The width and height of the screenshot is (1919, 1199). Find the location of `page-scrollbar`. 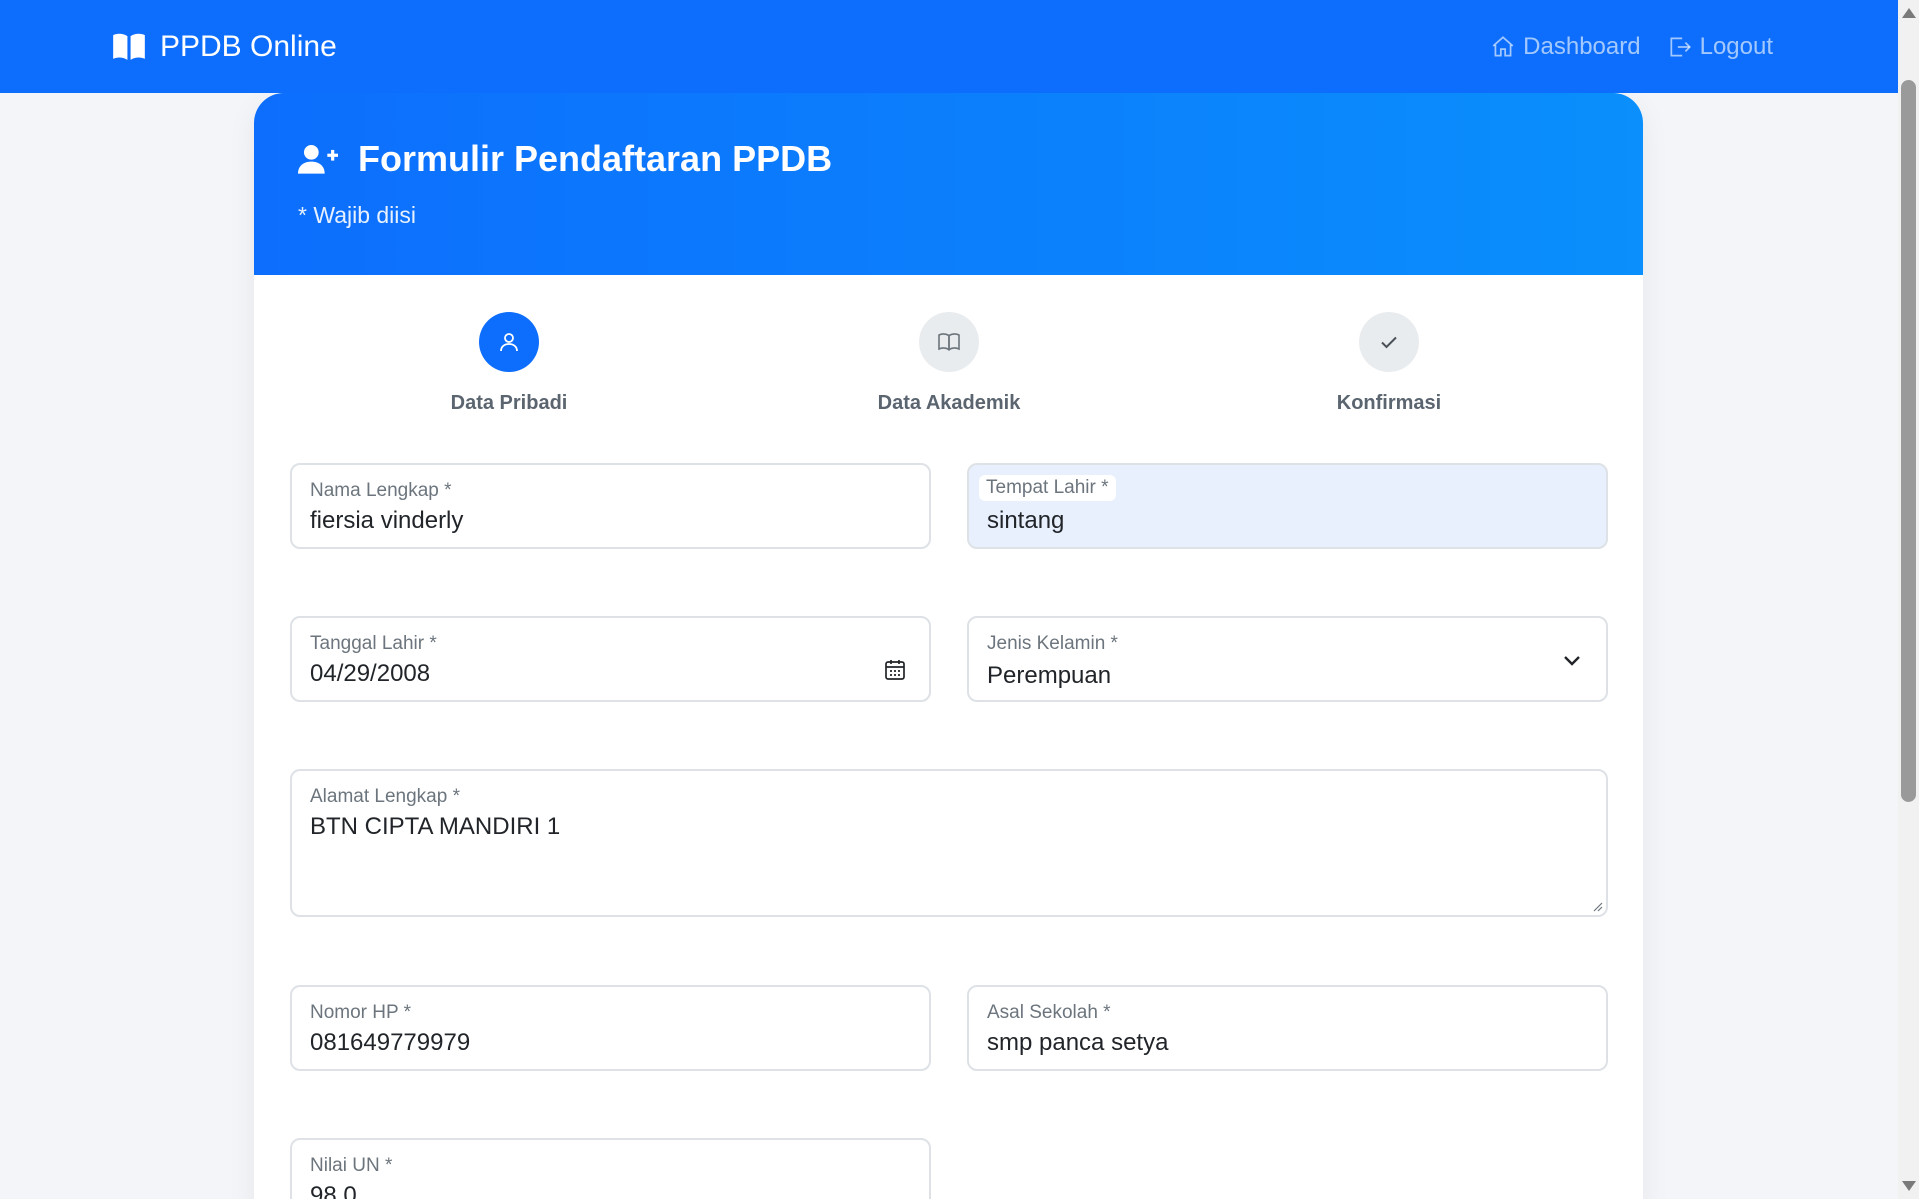

page-scrollbar is located at coordinates (1908, 599).